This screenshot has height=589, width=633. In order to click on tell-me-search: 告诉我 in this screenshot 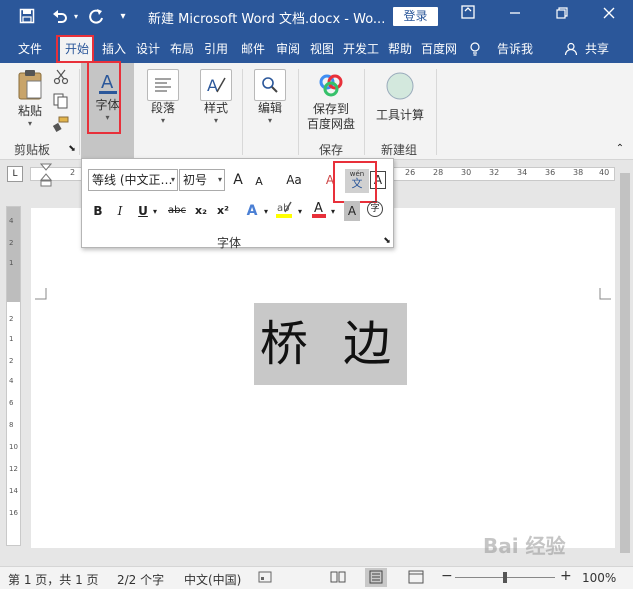, I will do `click(515, 49)`.